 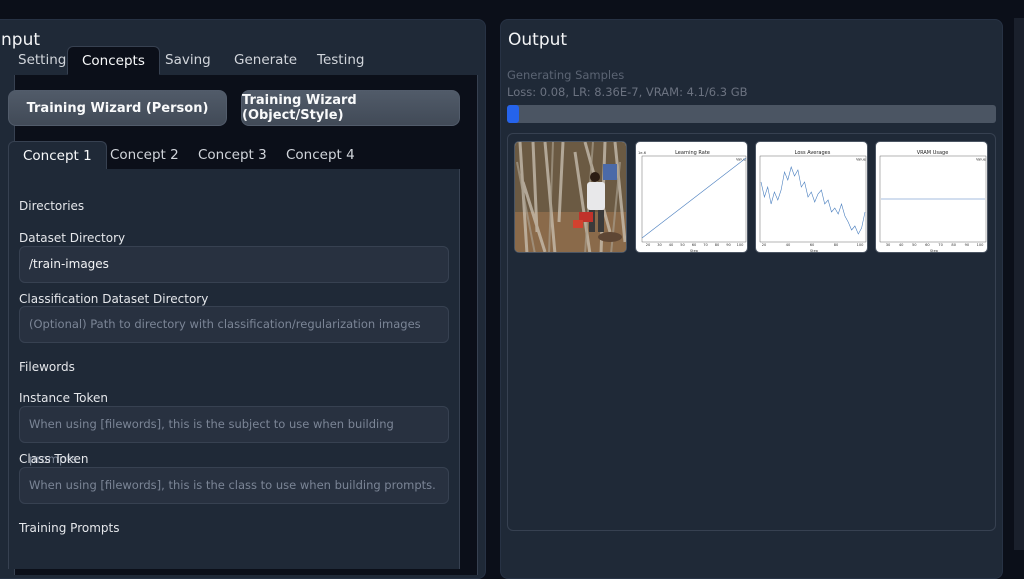 I want to click on top-bar, so click(x=512, y=7).